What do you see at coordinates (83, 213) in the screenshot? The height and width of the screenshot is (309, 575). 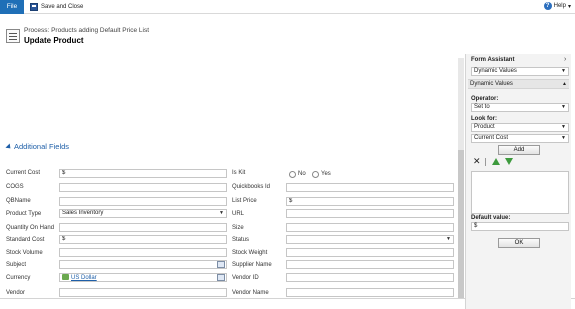 I see `product-type-value: Sales Inventory` at bounding box center [83, 213].